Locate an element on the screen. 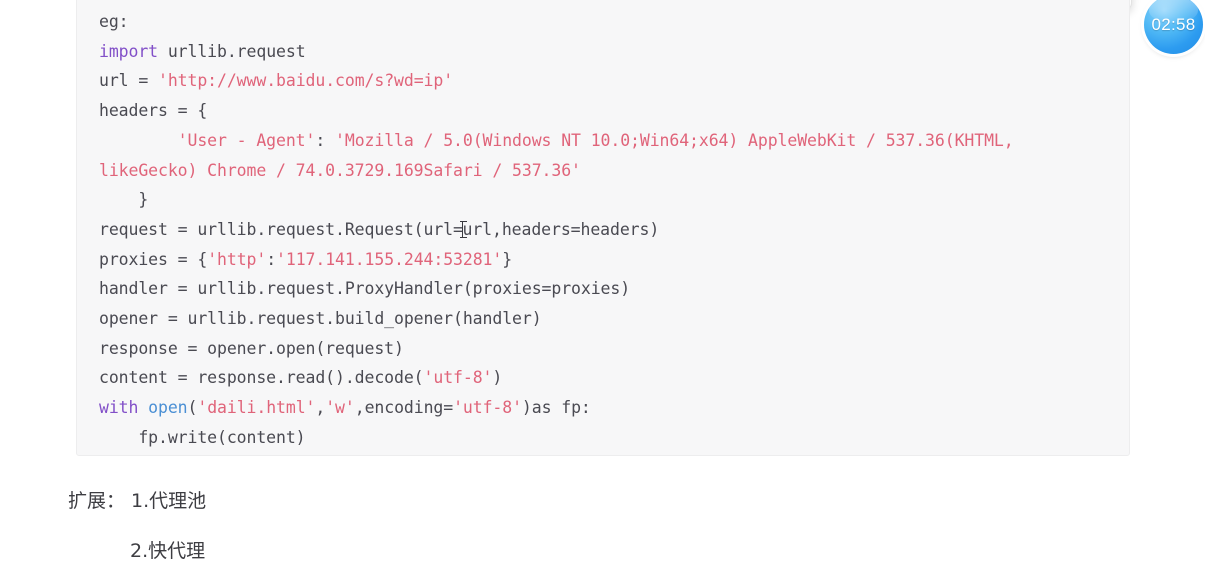 Image resolution: width=1205 pixels, height=579 pixels. notes-section: 扩展： 1.代理池 2.快代理 is located at coordinates (368, 526).